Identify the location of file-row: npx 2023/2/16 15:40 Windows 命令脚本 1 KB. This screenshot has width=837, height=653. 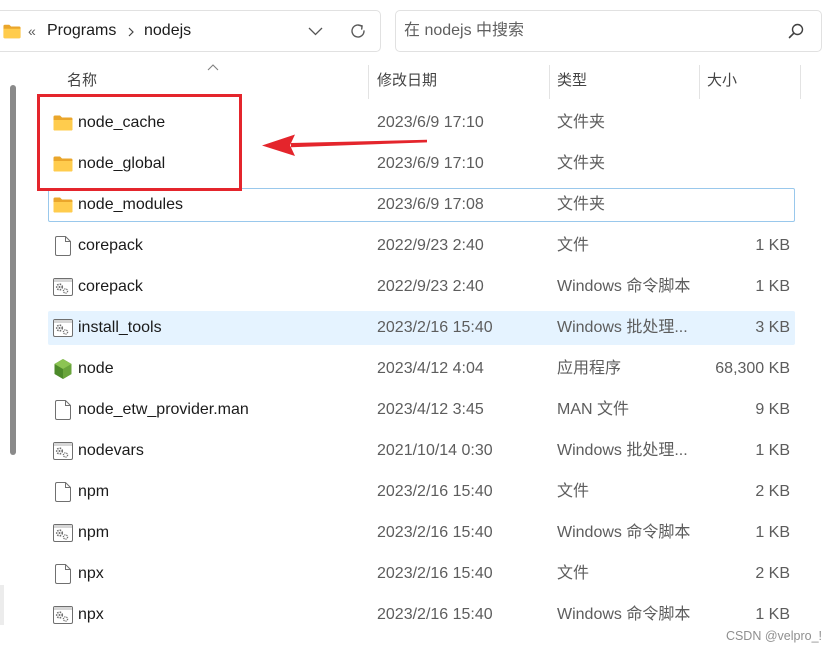
(418, 614).